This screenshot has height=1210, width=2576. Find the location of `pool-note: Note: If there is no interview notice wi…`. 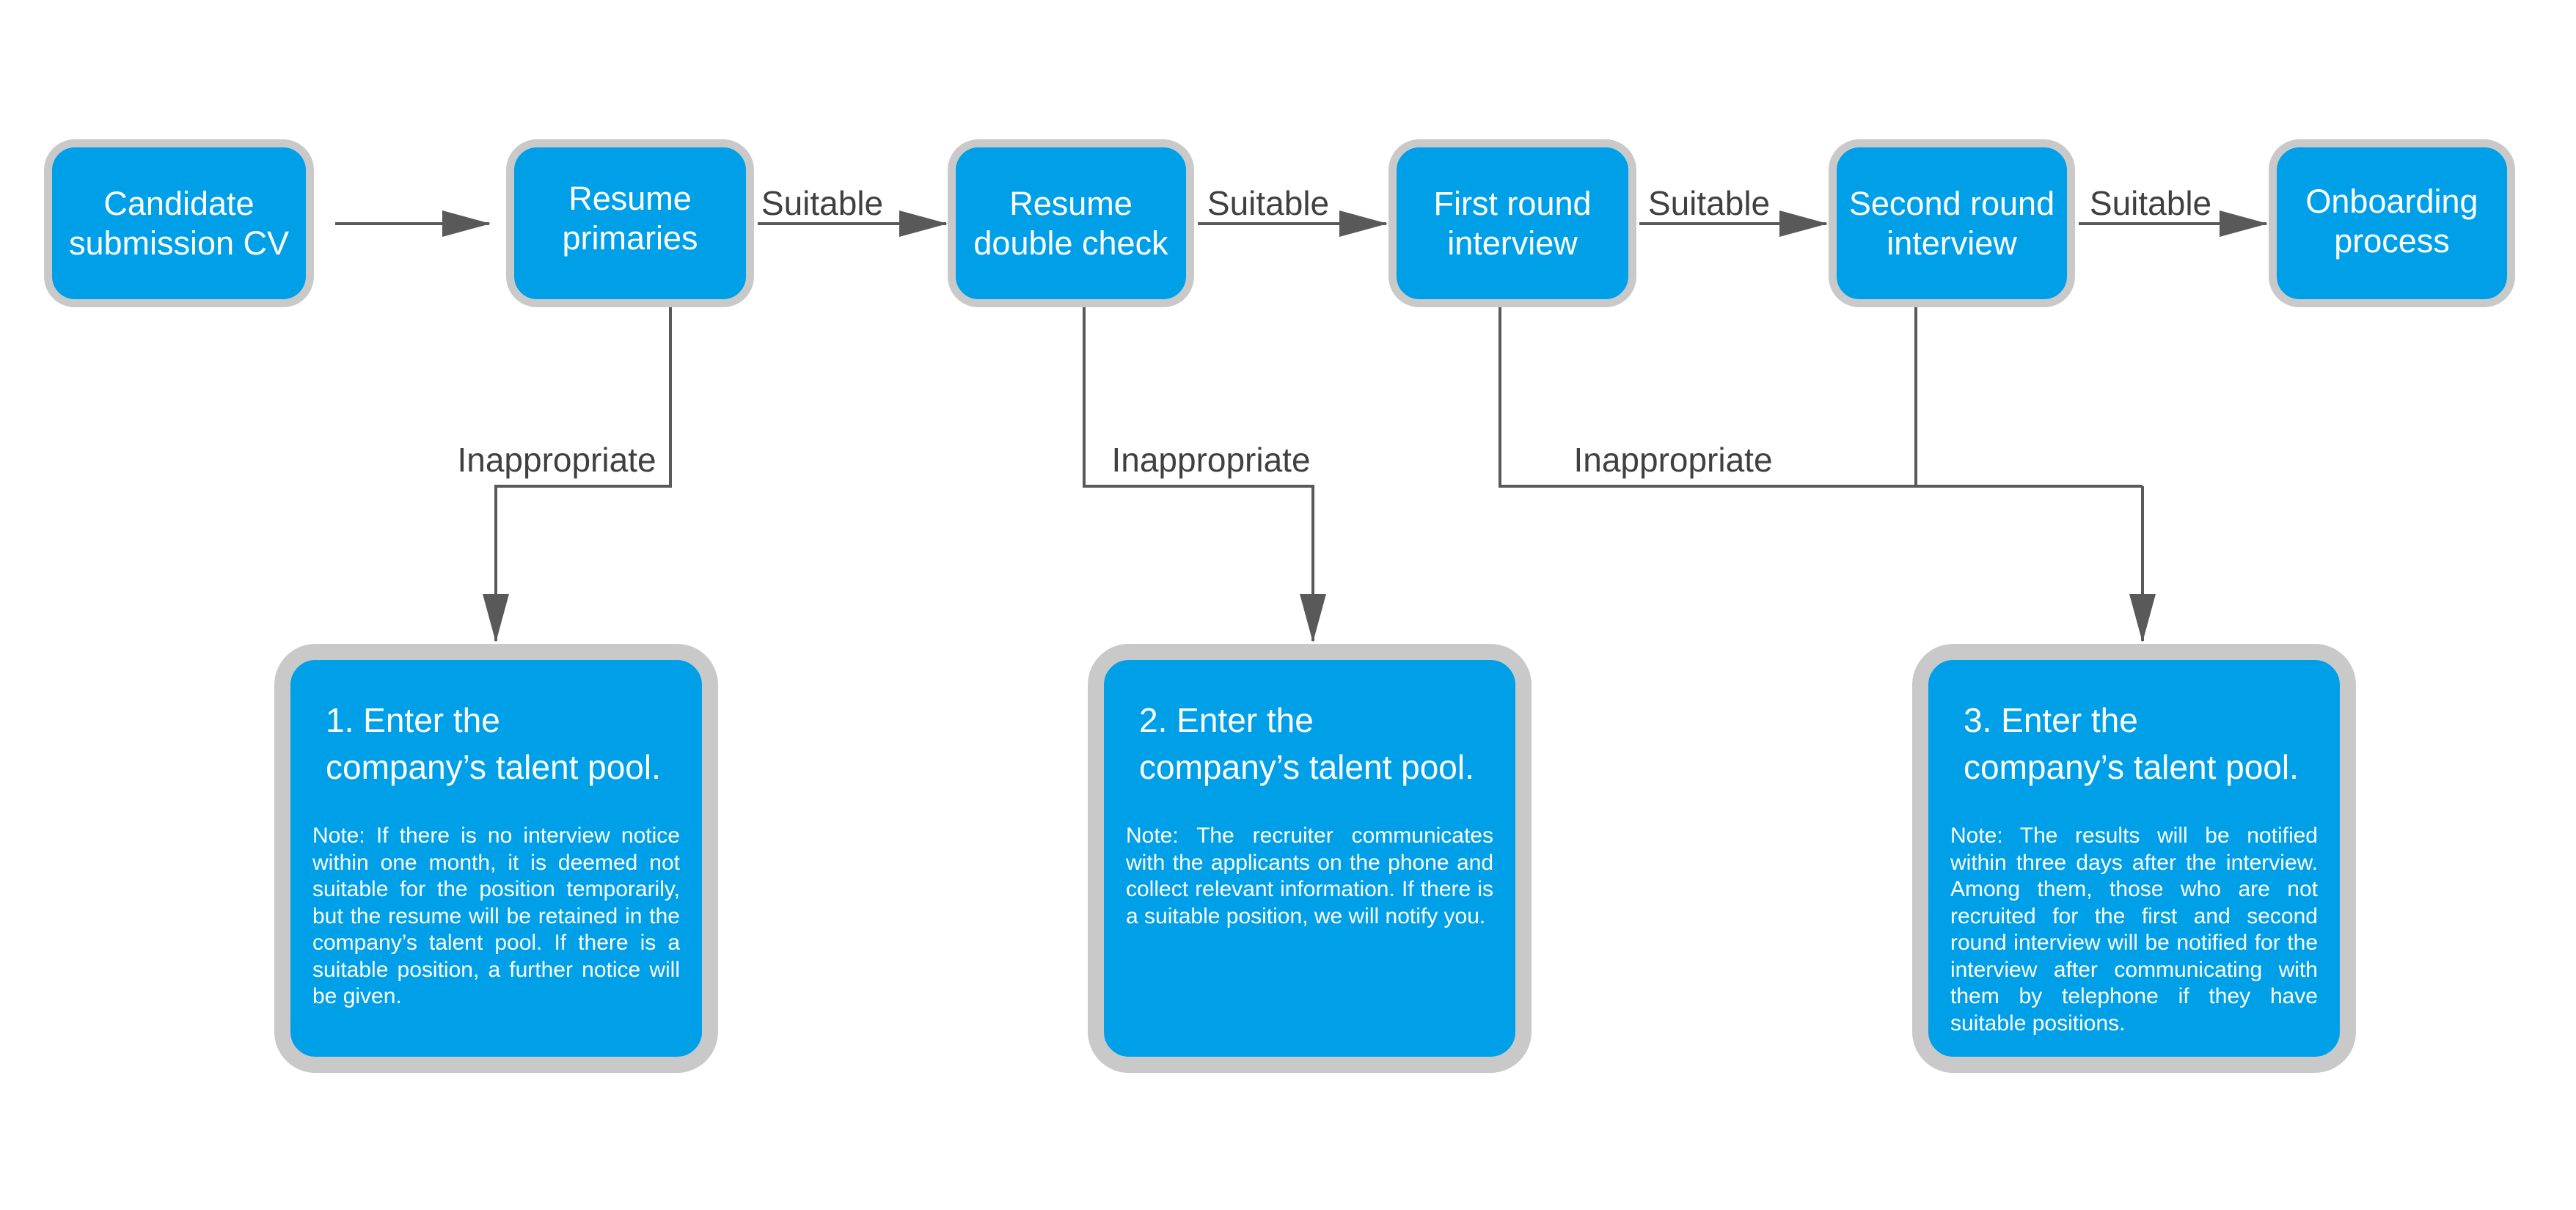

pool-note: Note: If there is no interview notice wi… is located at coordinates (496, 916).